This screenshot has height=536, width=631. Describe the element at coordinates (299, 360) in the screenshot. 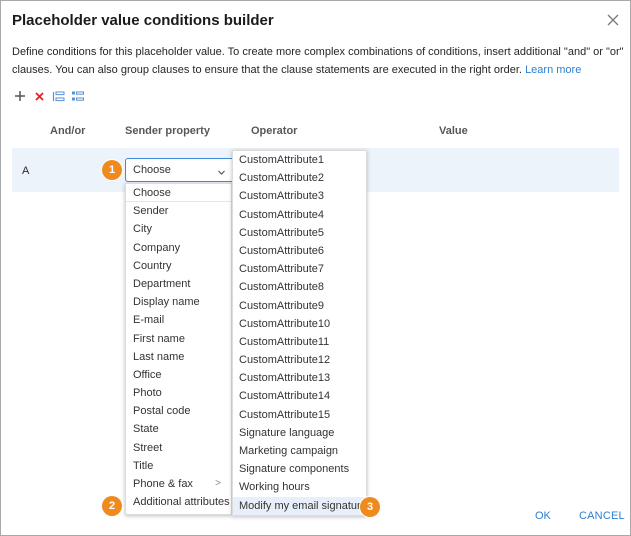

I see `submenu-item: CustomAttribute12` at that location.